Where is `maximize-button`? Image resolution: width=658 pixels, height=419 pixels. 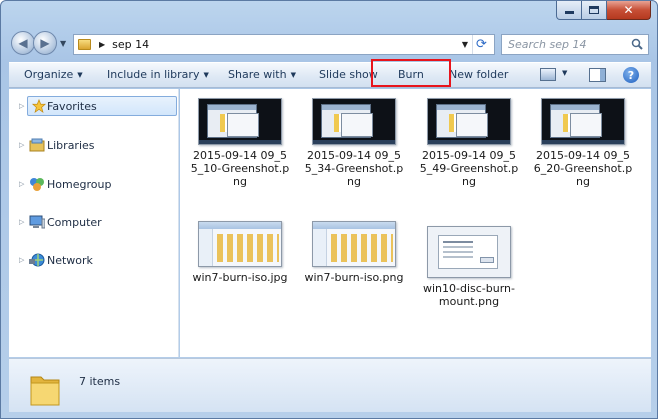
maximize-button is located at coordinates (594, 10).